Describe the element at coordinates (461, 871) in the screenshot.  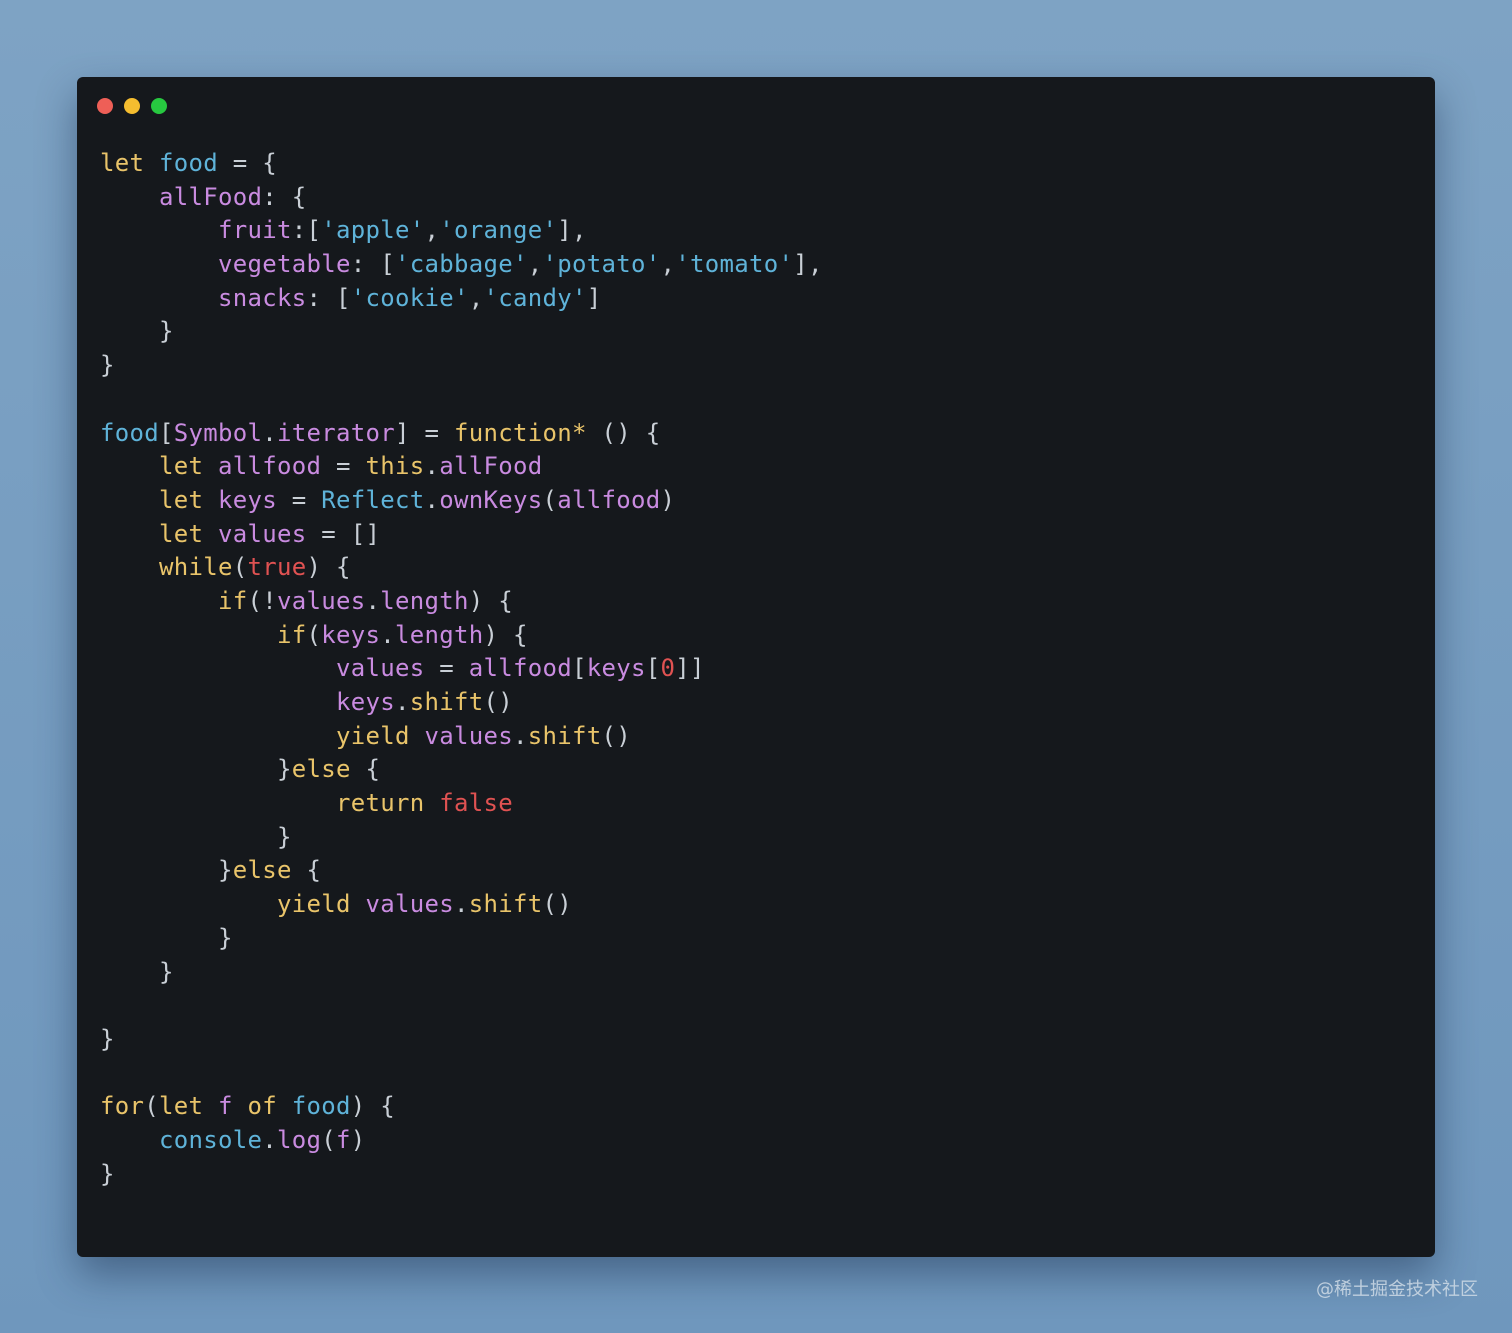
I see `code-line: }else {` at that location.